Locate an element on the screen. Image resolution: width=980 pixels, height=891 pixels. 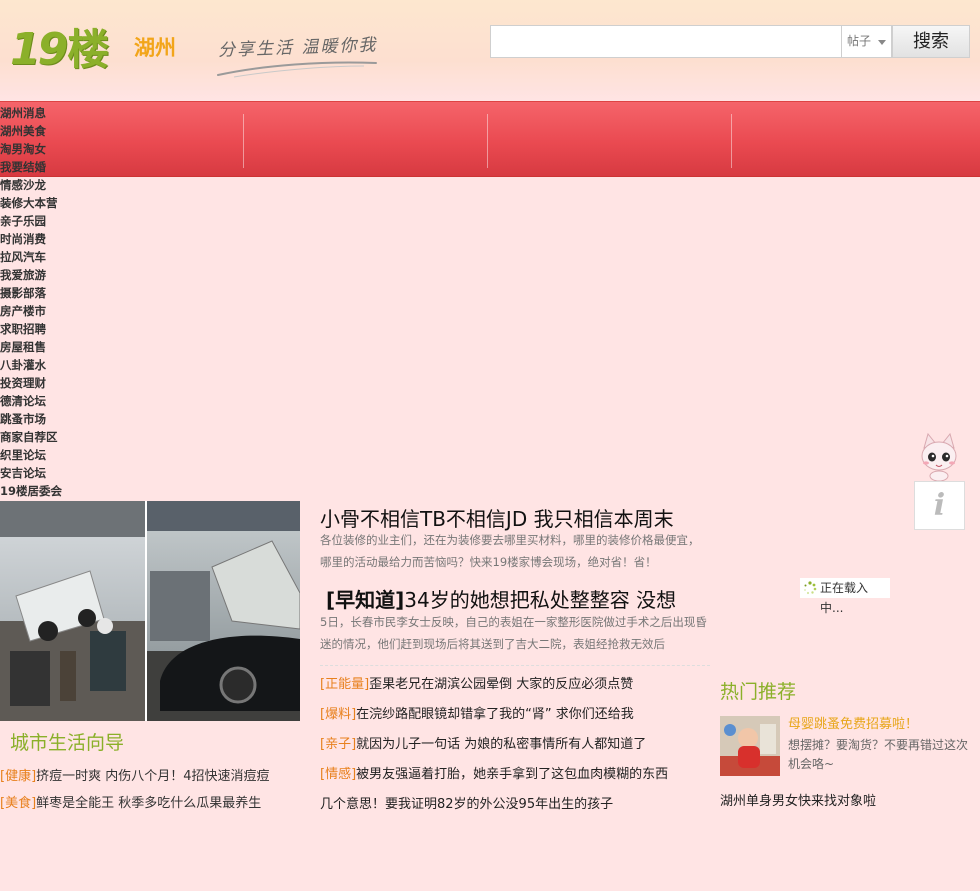
nav-item: 我要结婚 is located at coordinates (40, 167).